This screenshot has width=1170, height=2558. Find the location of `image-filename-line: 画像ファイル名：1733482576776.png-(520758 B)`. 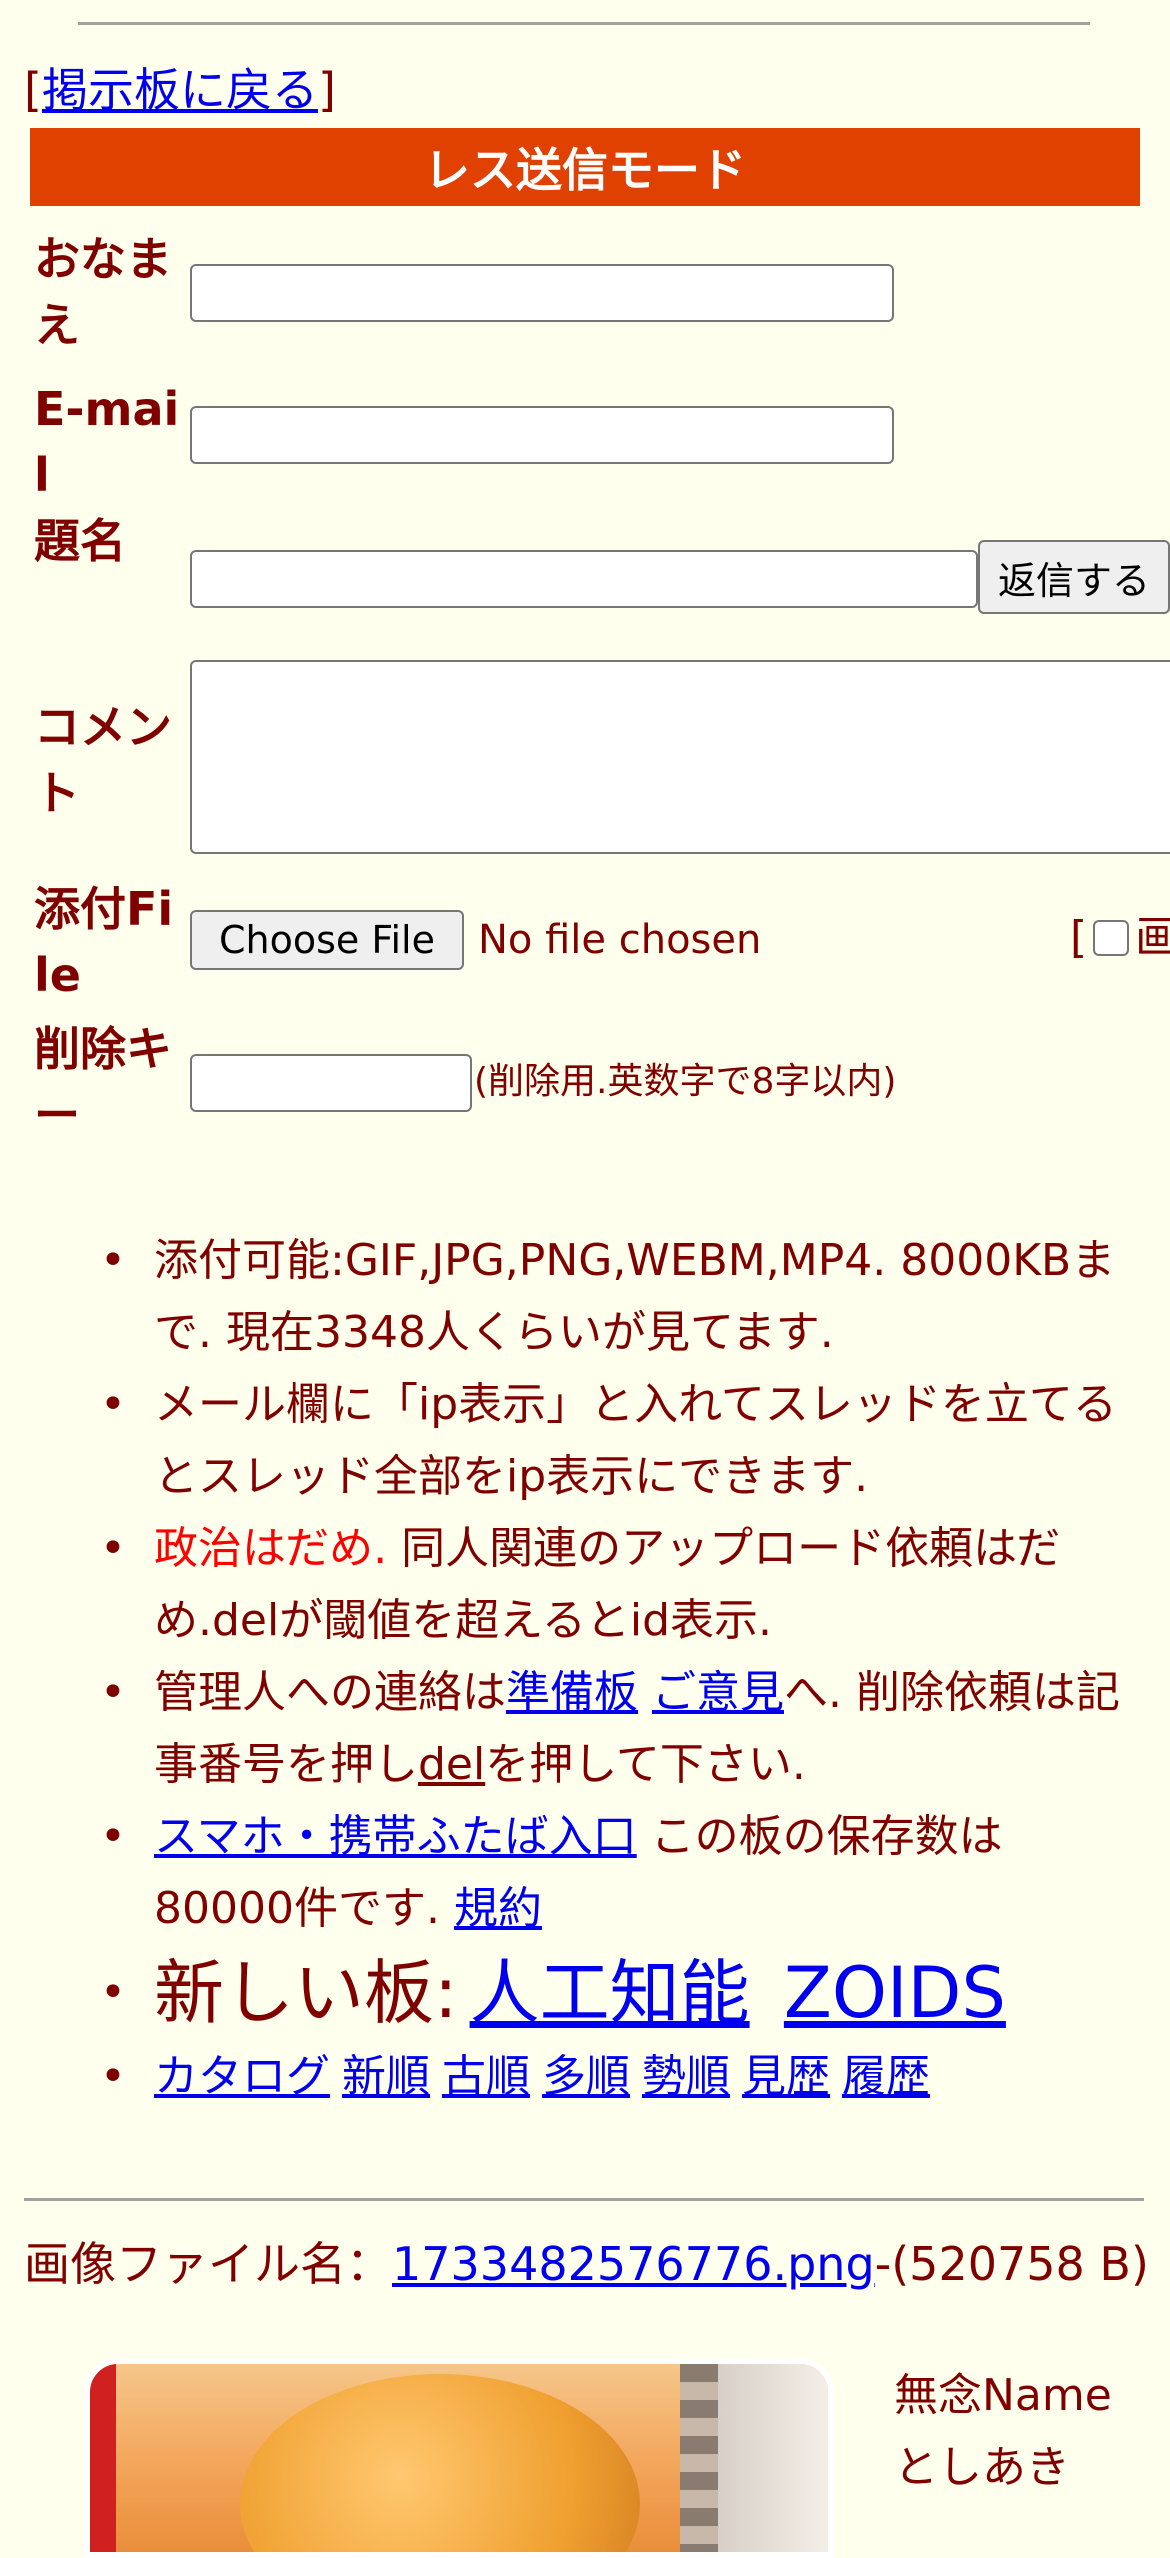

image-filename-line: 画像ファイル名：1733482576776.png-(520758 B) is located at coordinates (589, 2264).